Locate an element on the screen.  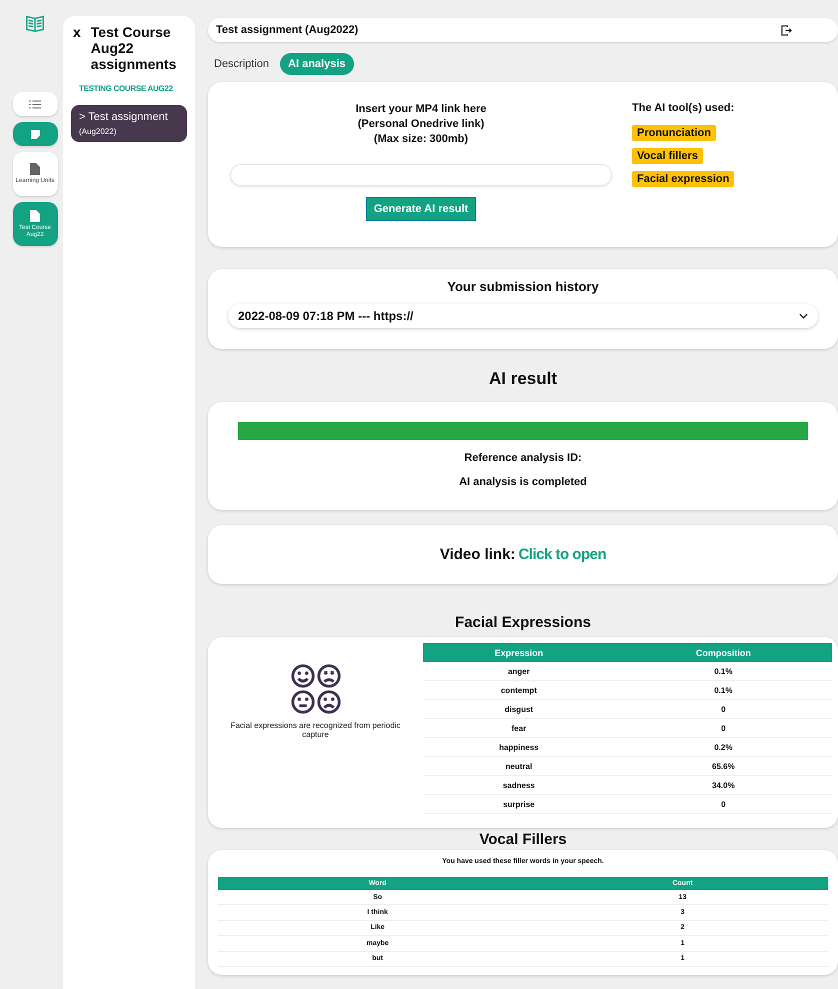
table-cell: anger is located at coordinates (519, 671).